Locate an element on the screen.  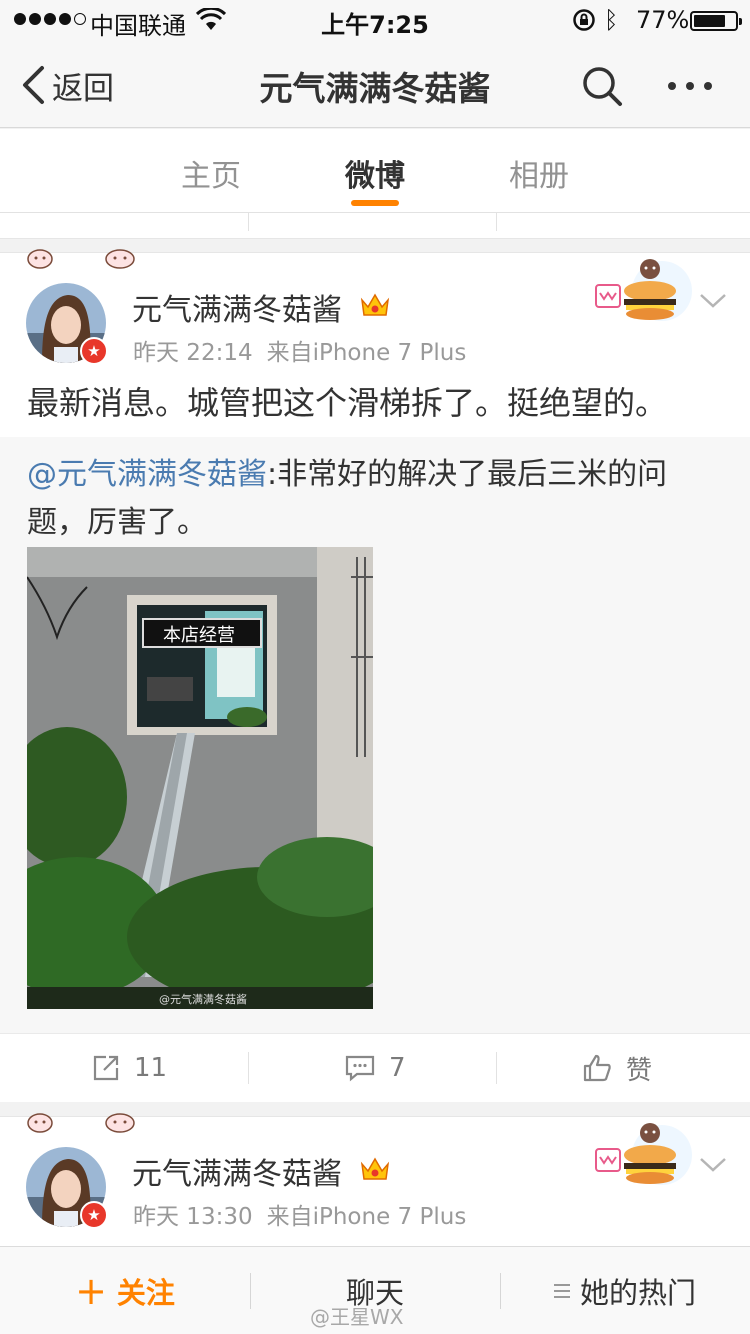
weibo-post: ★ 元气满满冬菇酱 昨天 13:30 来自iPhone 7 Plus is located at coordinates (375, 1184).